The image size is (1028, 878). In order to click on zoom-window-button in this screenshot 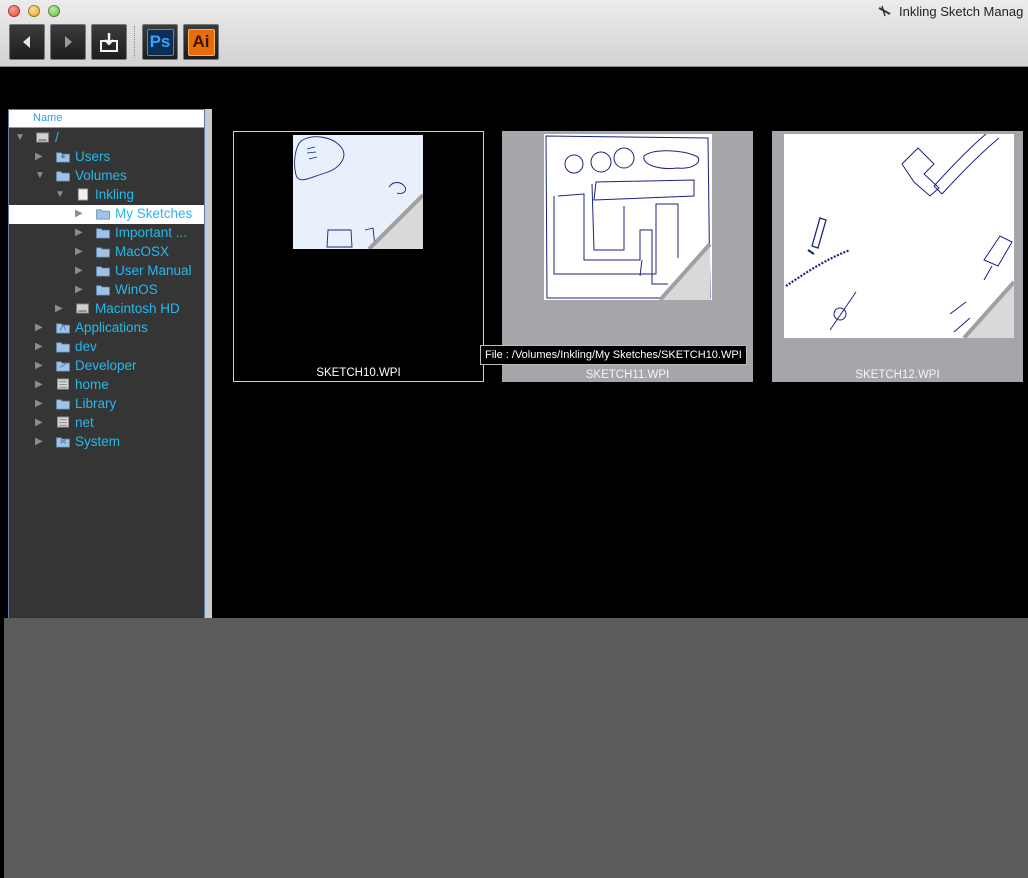, I will do `click(54, 11)`.